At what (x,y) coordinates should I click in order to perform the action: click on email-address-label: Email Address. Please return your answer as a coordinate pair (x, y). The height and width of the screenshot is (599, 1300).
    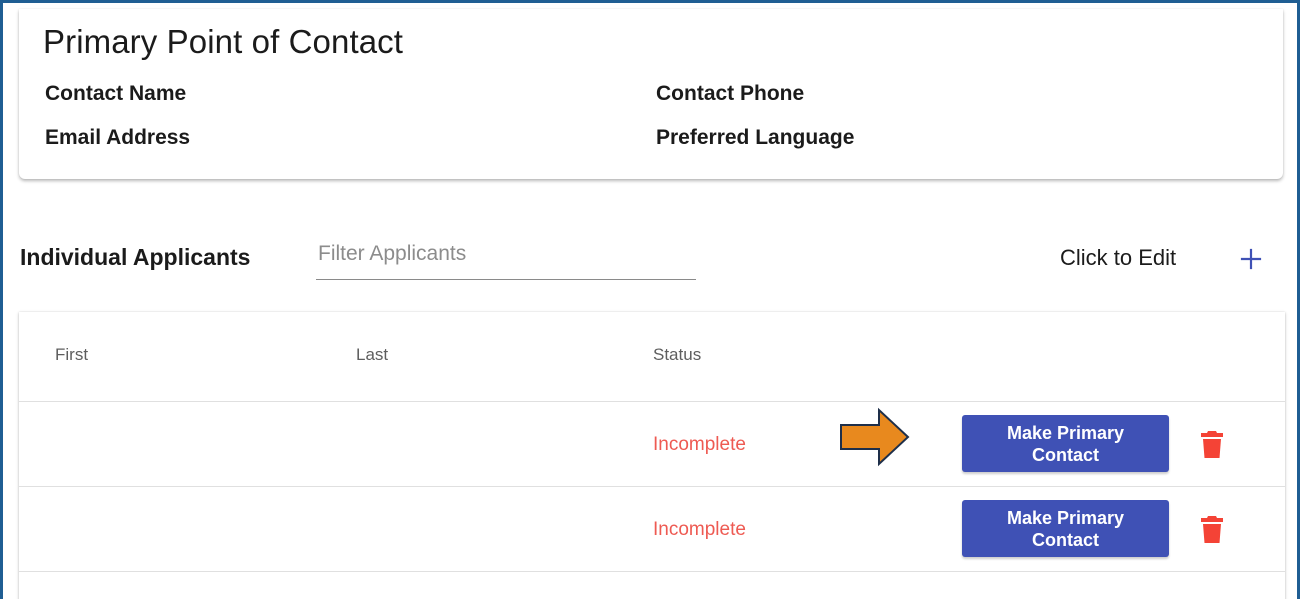
    Looking at the image, I should click on (118, 137).